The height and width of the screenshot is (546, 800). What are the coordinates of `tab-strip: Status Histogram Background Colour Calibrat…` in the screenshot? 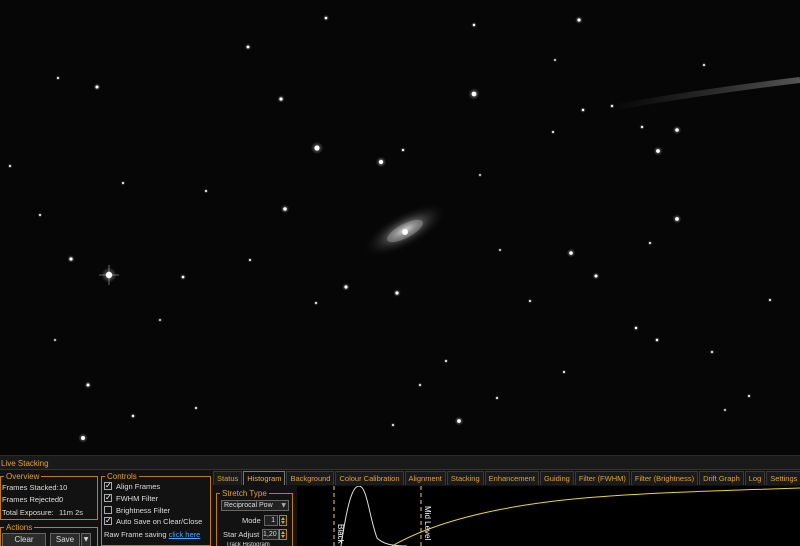 It's located at (506, 478).